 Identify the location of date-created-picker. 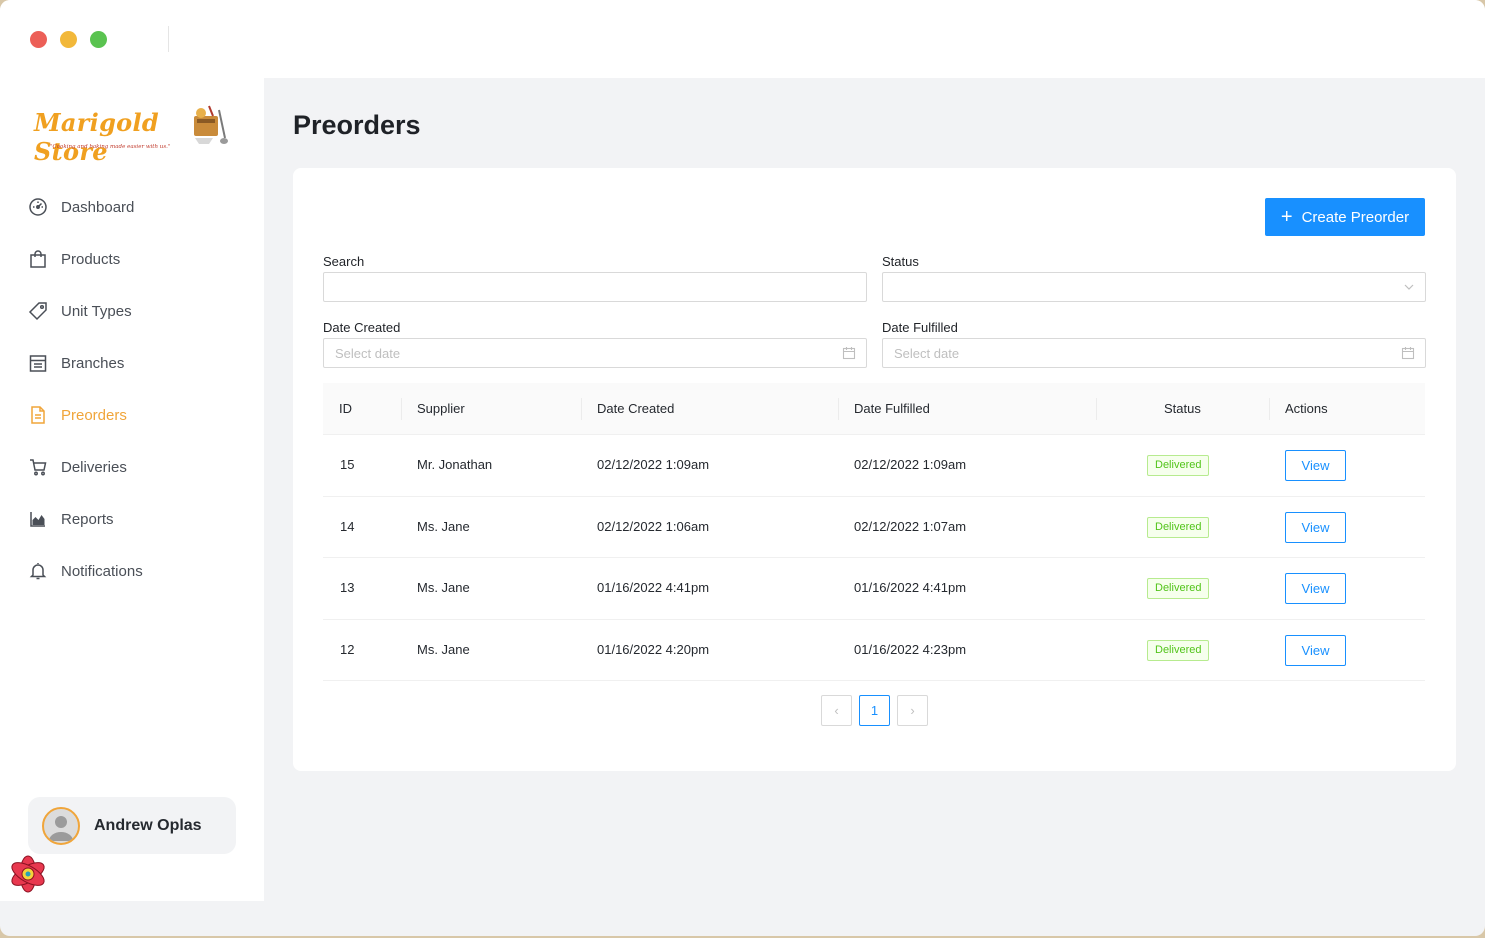
(595, 353).